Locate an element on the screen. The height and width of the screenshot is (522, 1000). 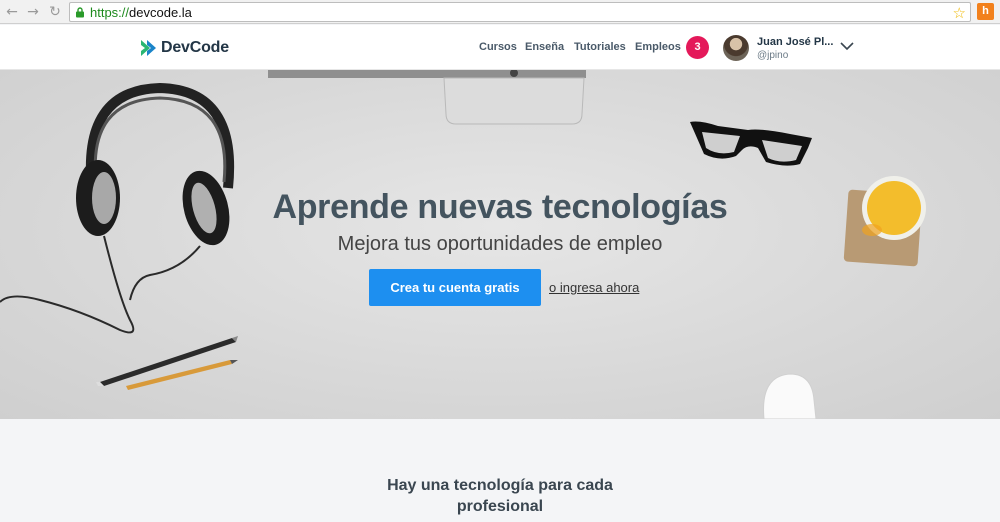
logo-chevron-icon is located at coordinates (148, 48).